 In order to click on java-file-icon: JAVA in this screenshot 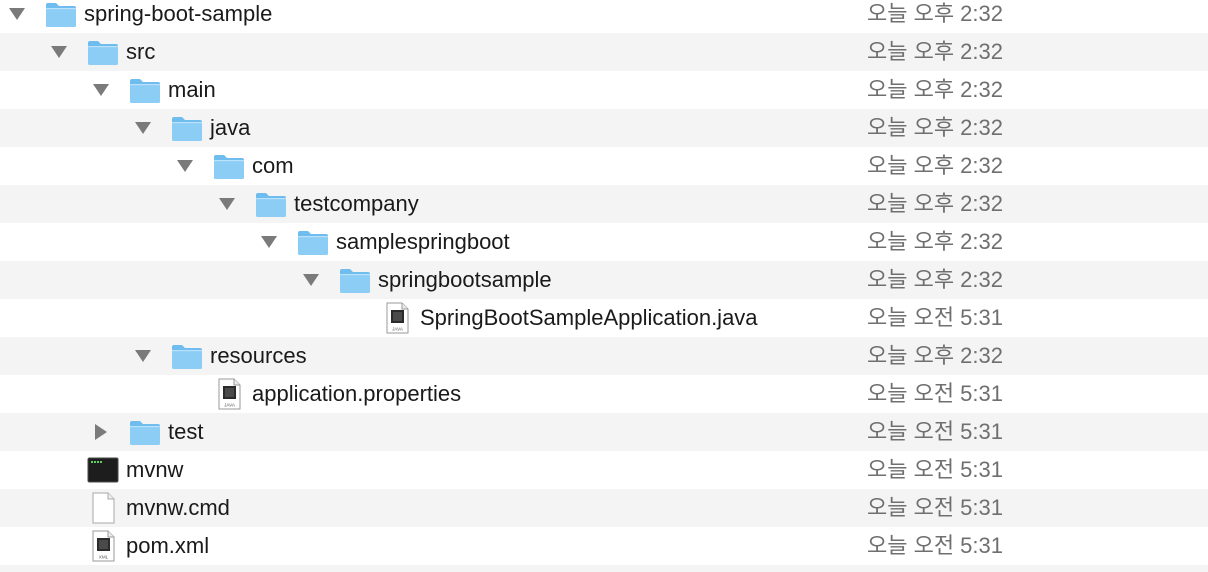, I will do `click(397, 318)`.